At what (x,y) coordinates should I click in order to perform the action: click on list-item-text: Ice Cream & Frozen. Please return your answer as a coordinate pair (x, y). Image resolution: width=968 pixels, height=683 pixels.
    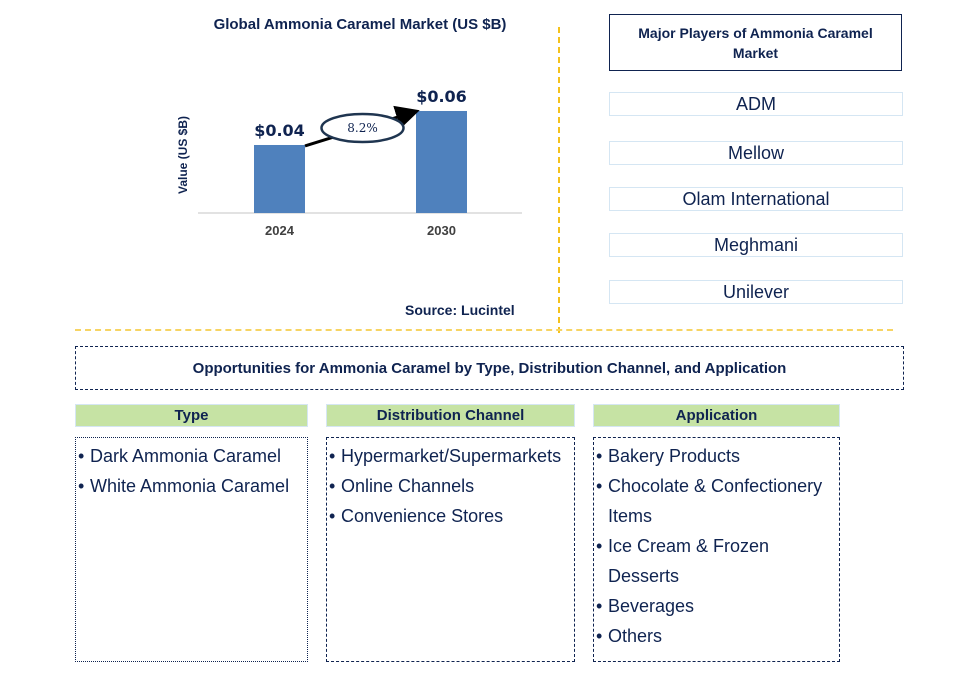
    Looking at the image, I should click on (689, 546).